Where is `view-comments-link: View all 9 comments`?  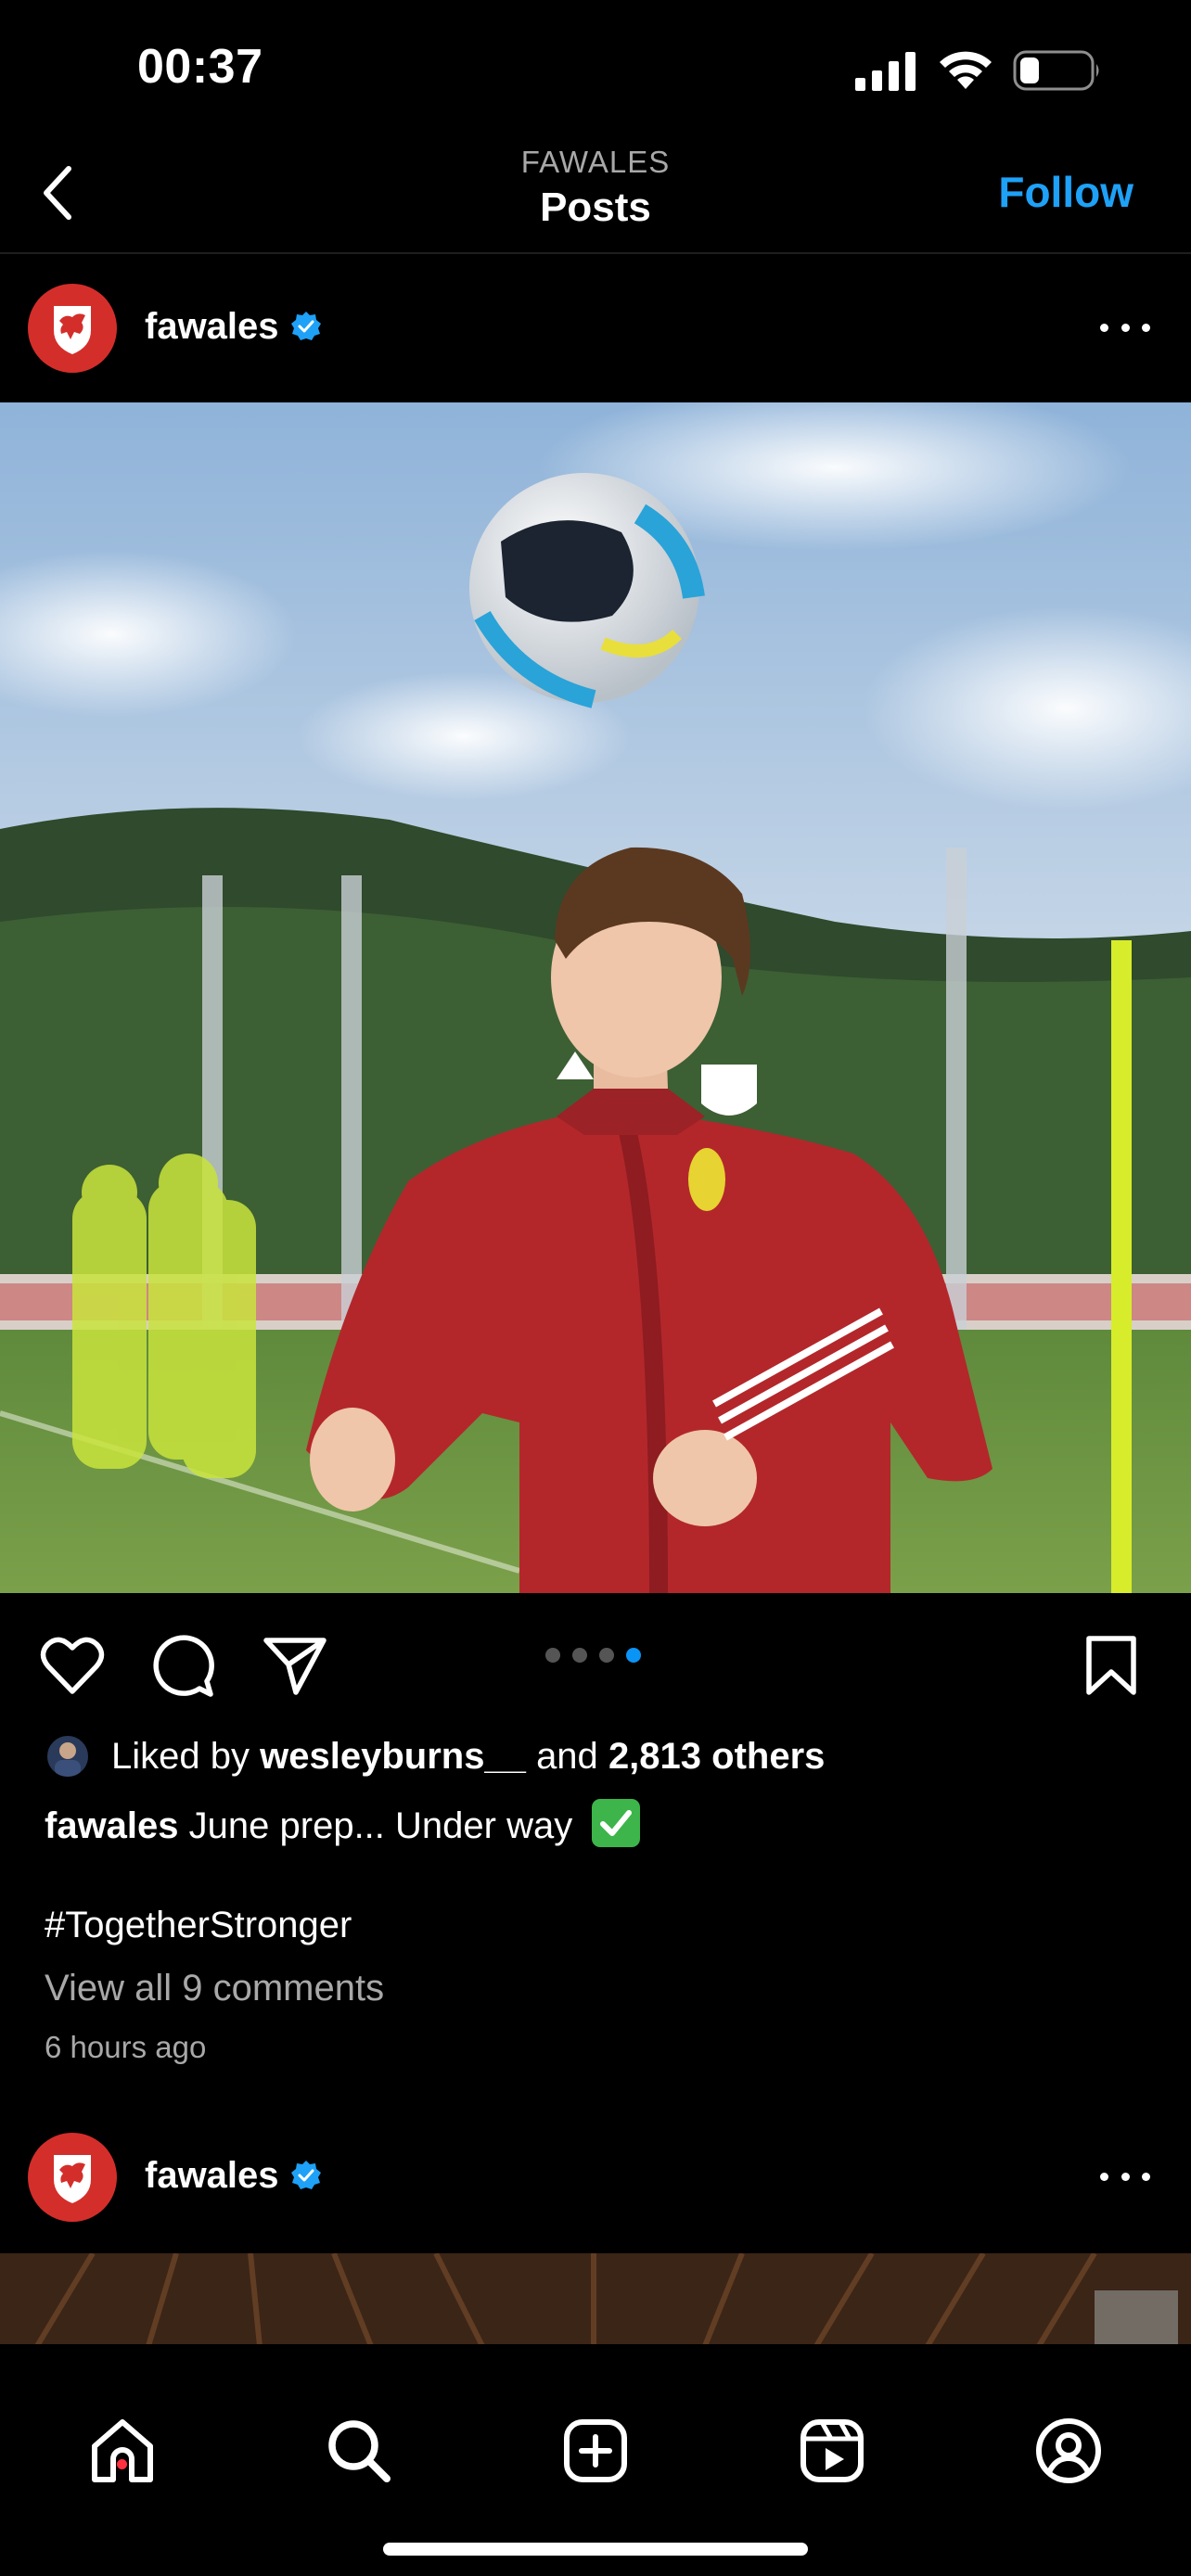
view-comments-link: View all 9 comments is located at coordinates (215, 1988).